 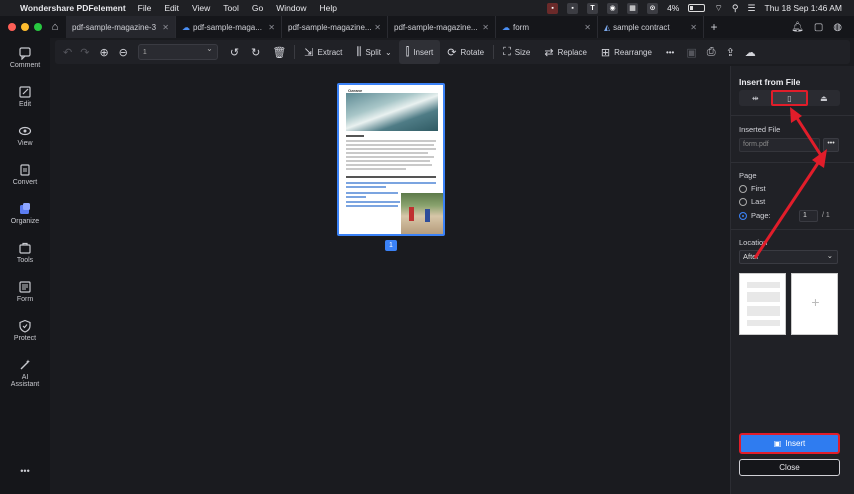 What do you see at coordinates (327, 8) in the screenshot?
I see `menu-help: Help` at bounding box center [327, 8].